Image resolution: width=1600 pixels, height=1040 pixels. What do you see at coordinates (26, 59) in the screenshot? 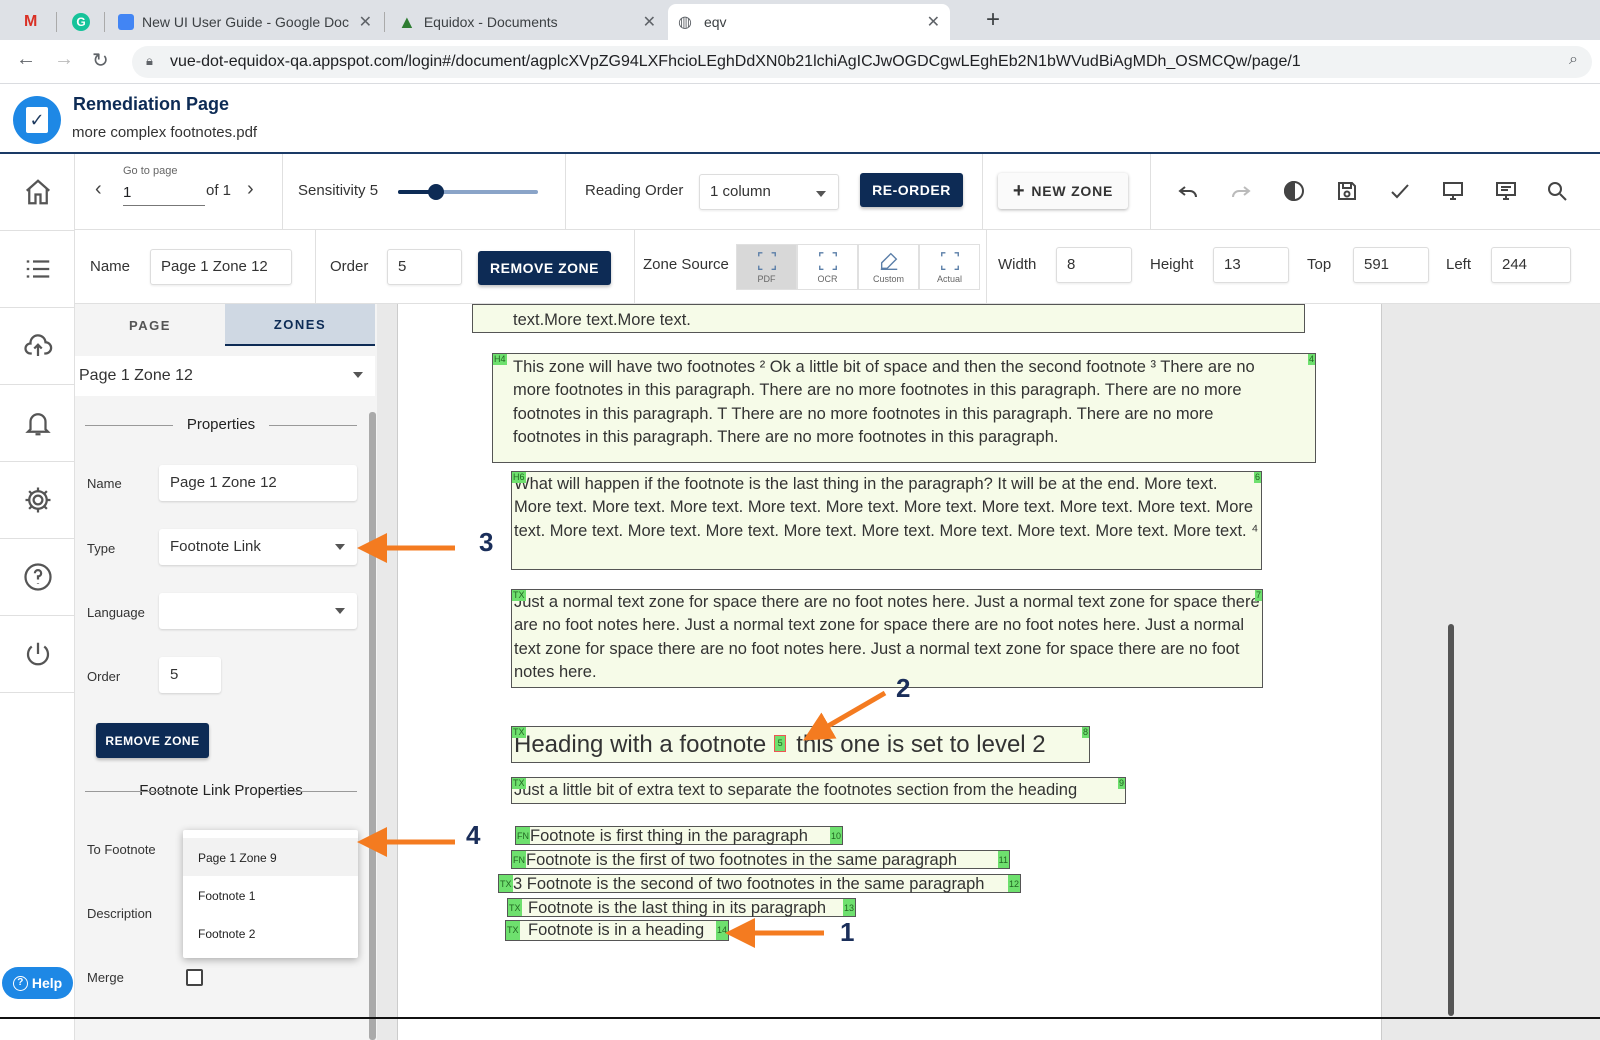
I see `back-icon: ←` at bounding box center [26, 59].